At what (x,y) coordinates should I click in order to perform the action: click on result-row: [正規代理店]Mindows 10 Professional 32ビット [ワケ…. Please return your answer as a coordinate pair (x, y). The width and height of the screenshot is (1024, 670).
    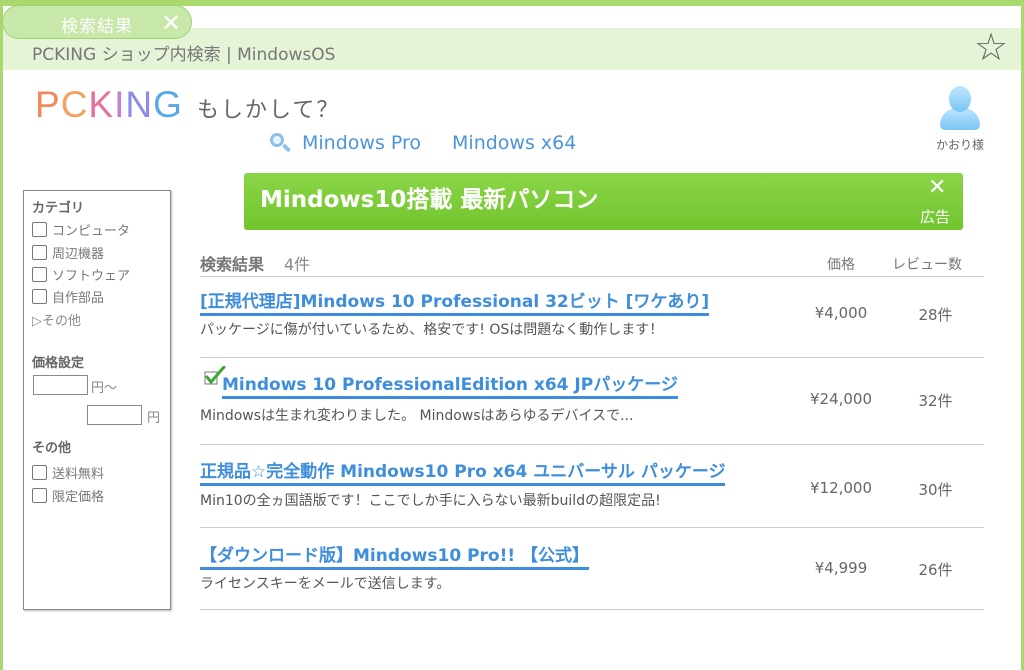
    Looking at the image, I should click on (592, 322).